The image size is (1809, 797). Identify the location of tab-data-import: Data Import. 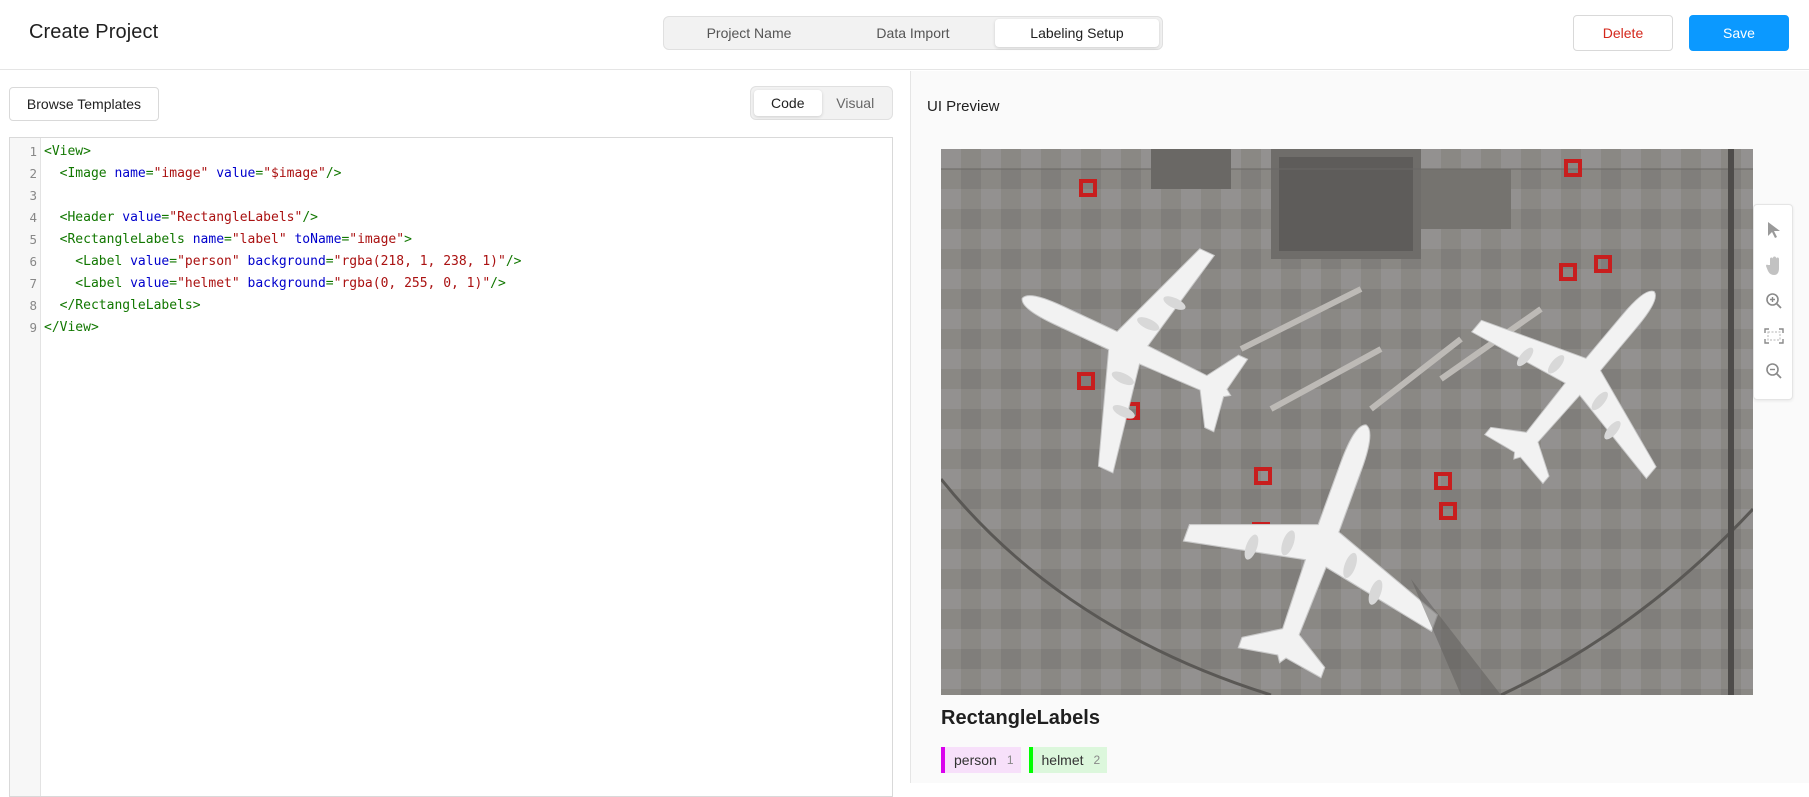
(913, 33).